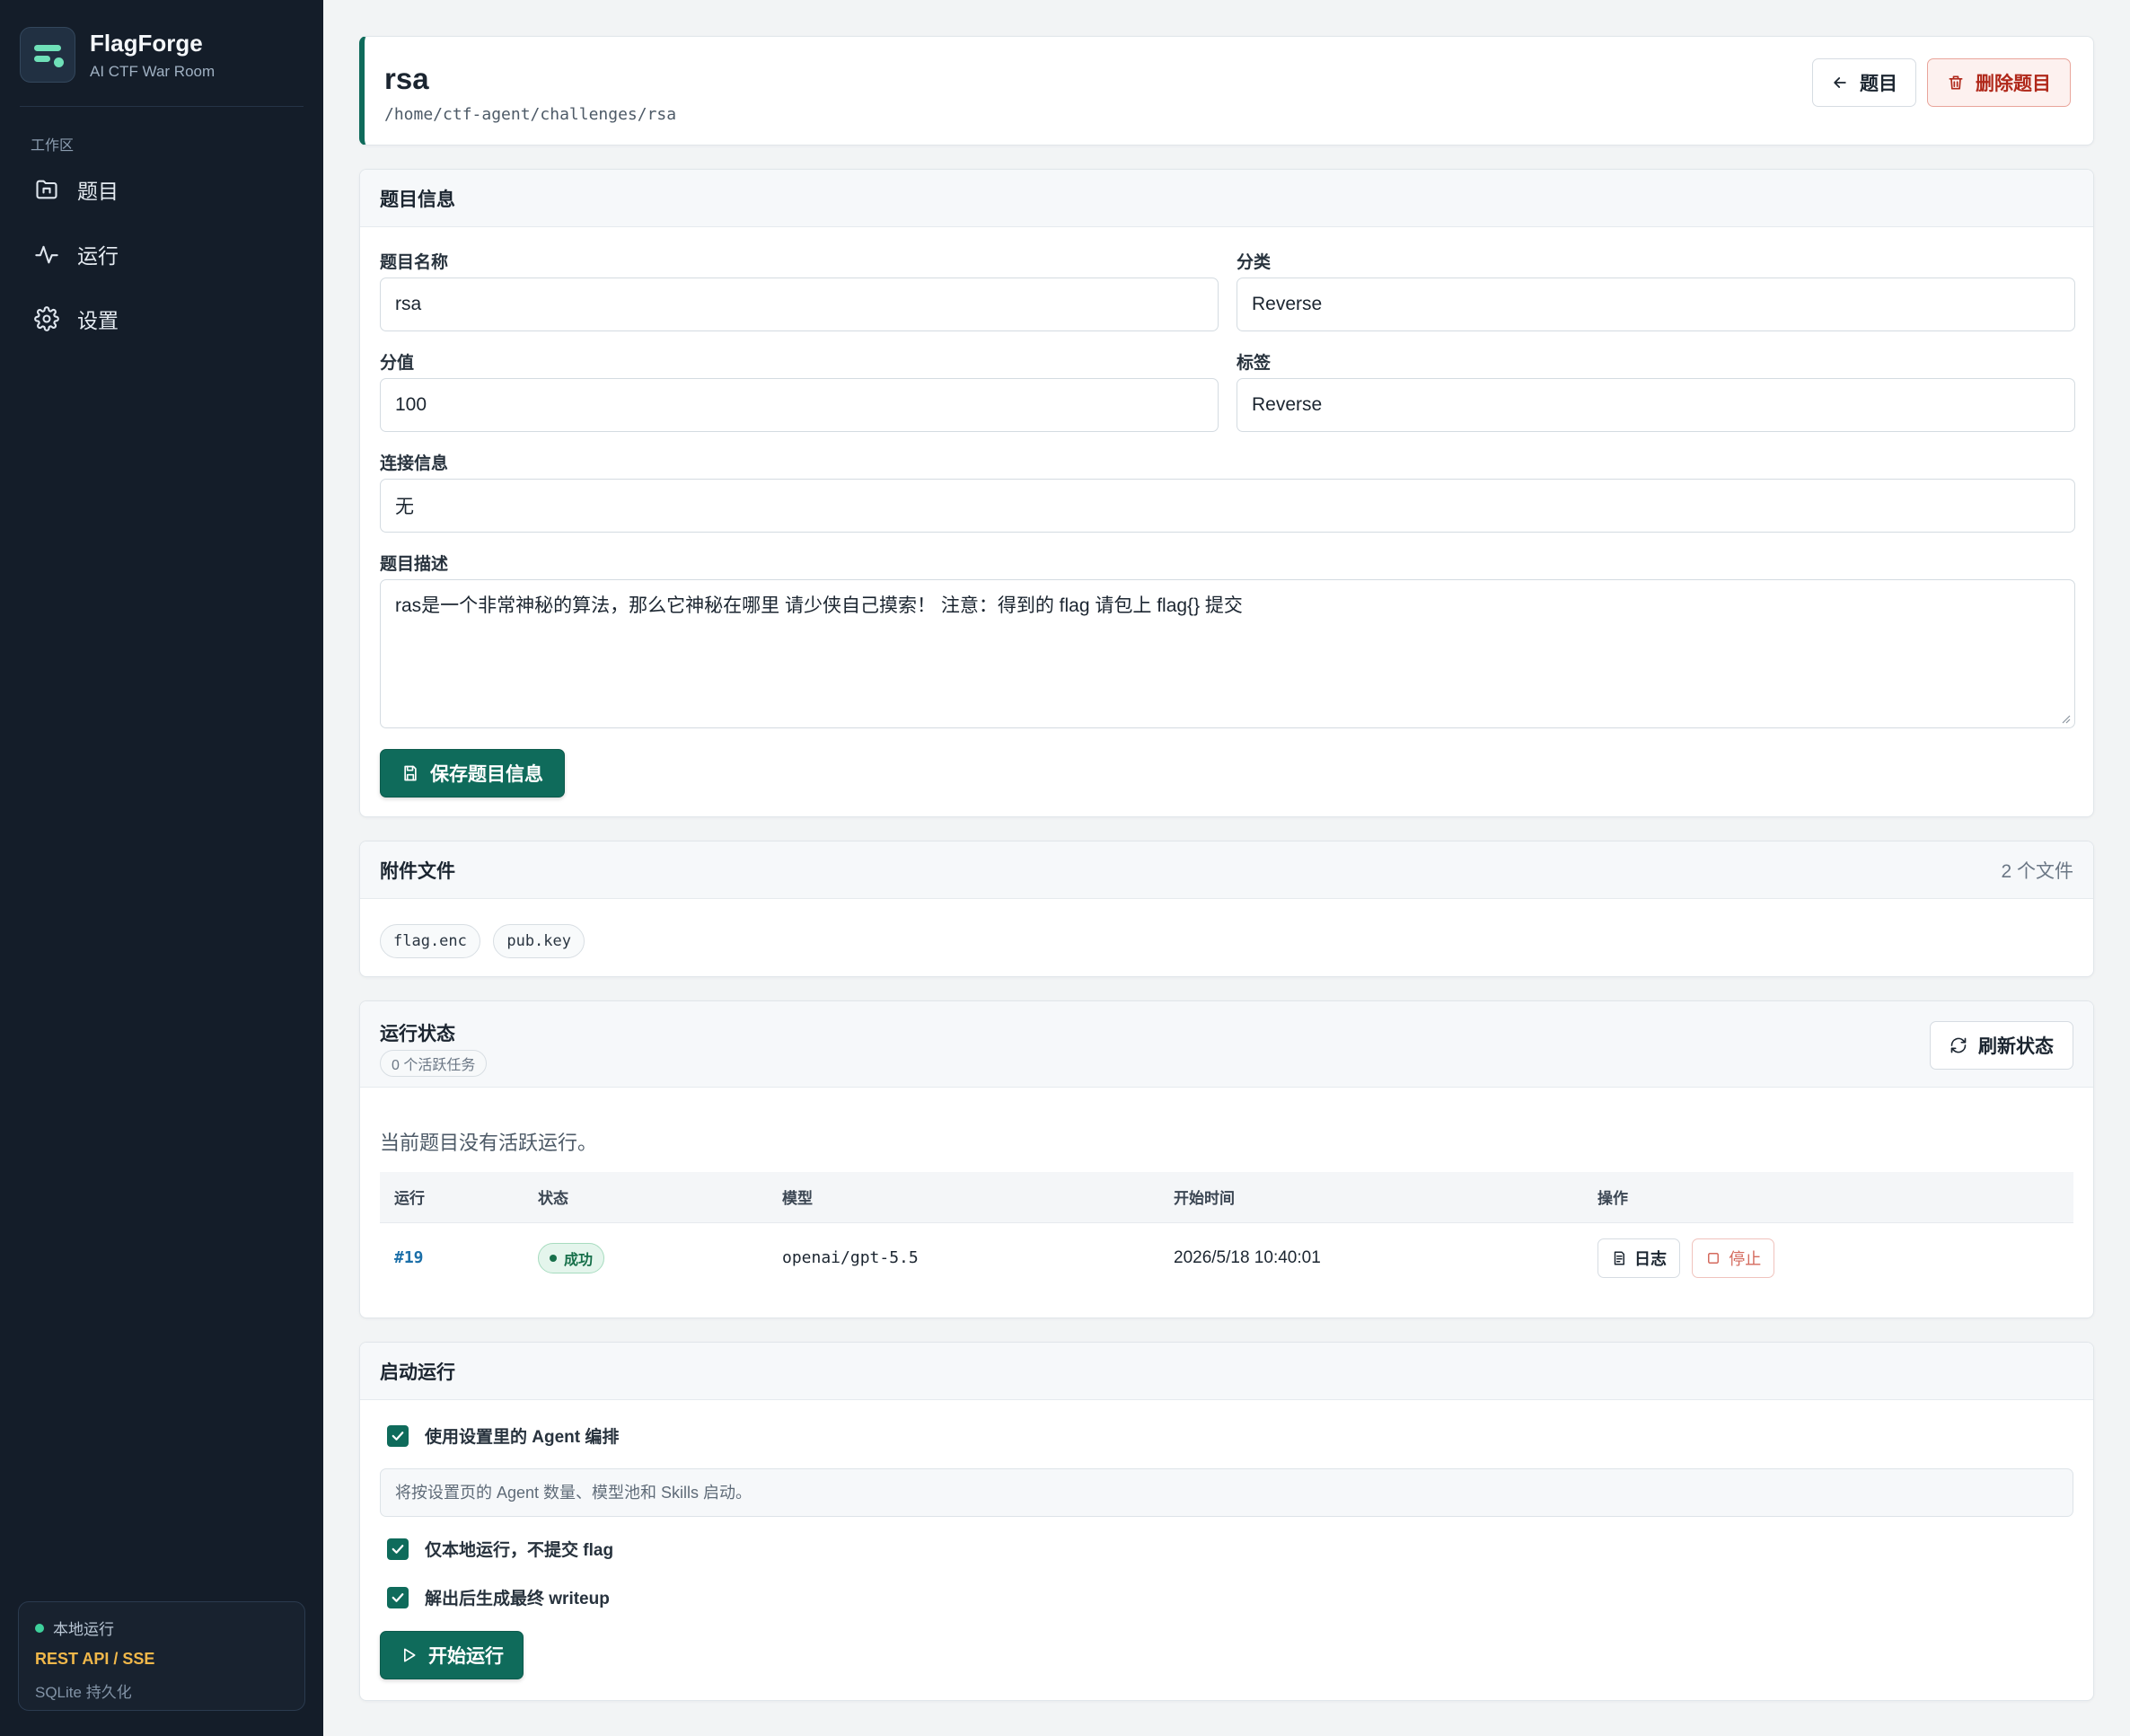 This screenshot has width=2130, height=1736. What do you see at coordinates (417, 1372) in the screenshot?
I see `card-title: 启动运行` at bounding box center [417, 1372].